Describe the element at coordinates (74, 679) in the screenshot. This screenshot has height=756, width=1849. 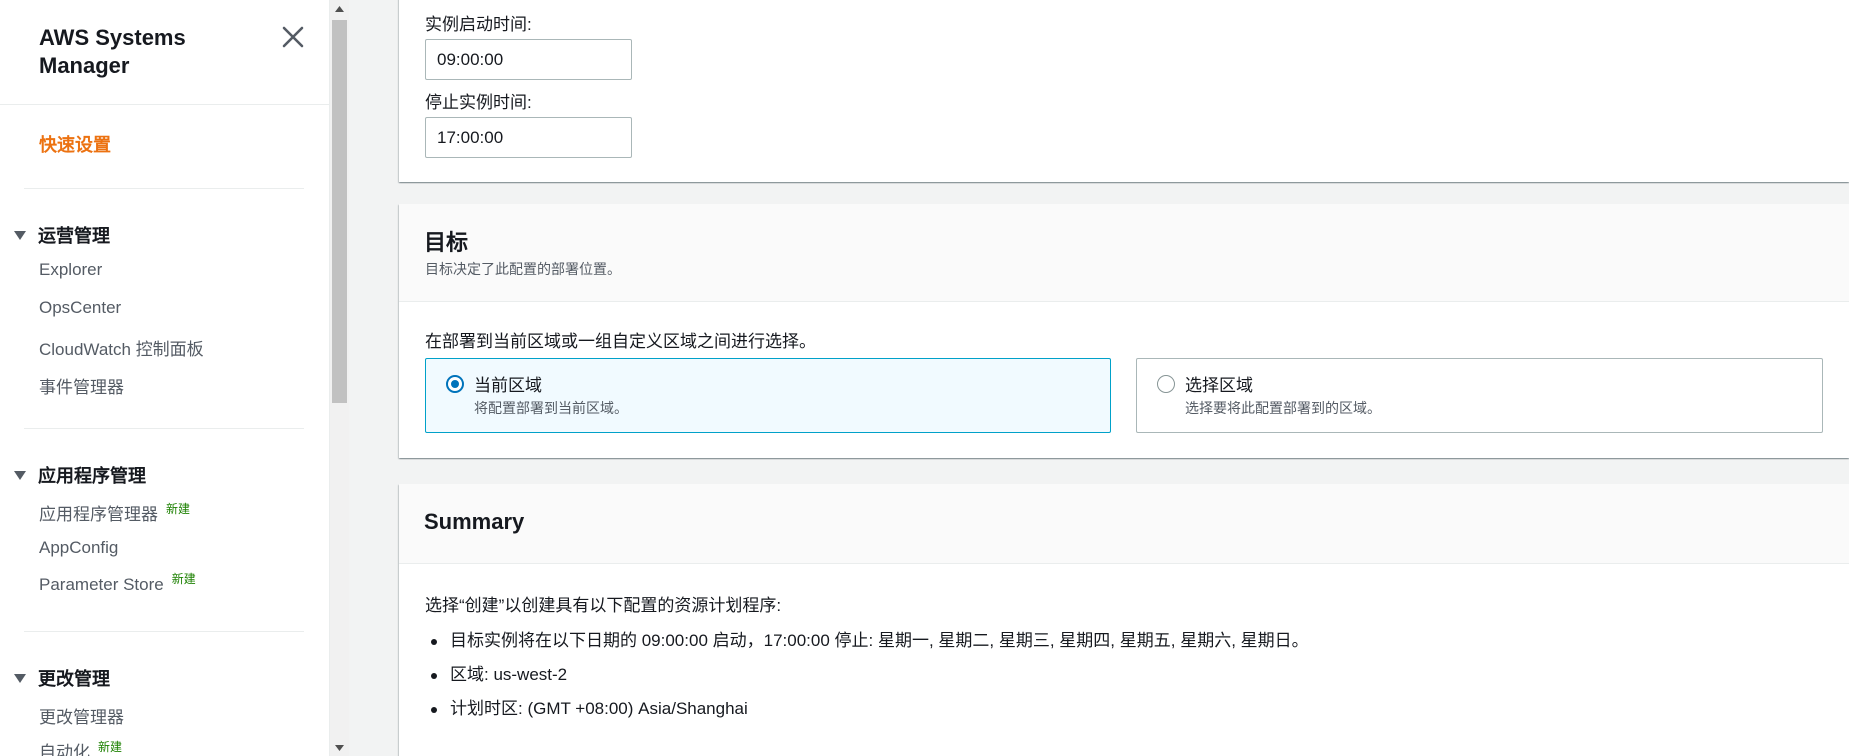
I see `section-label: 更改管理` at that location.